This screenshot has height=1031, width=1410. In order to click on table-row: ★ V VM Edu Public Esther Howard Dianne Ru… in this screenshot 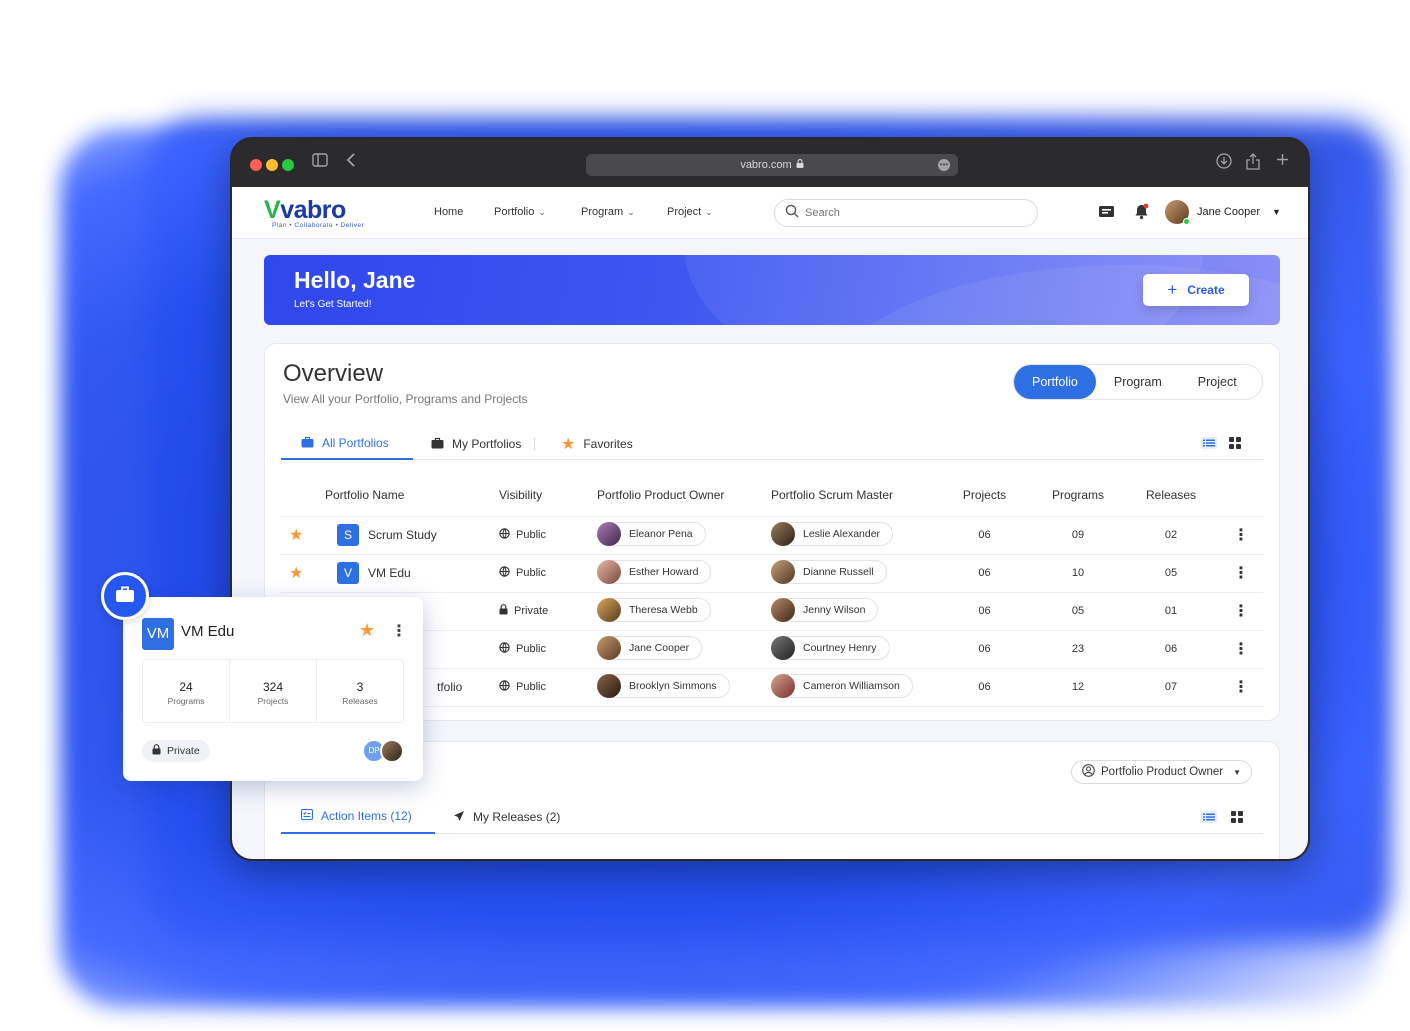, I will do `click(772, 573)`.